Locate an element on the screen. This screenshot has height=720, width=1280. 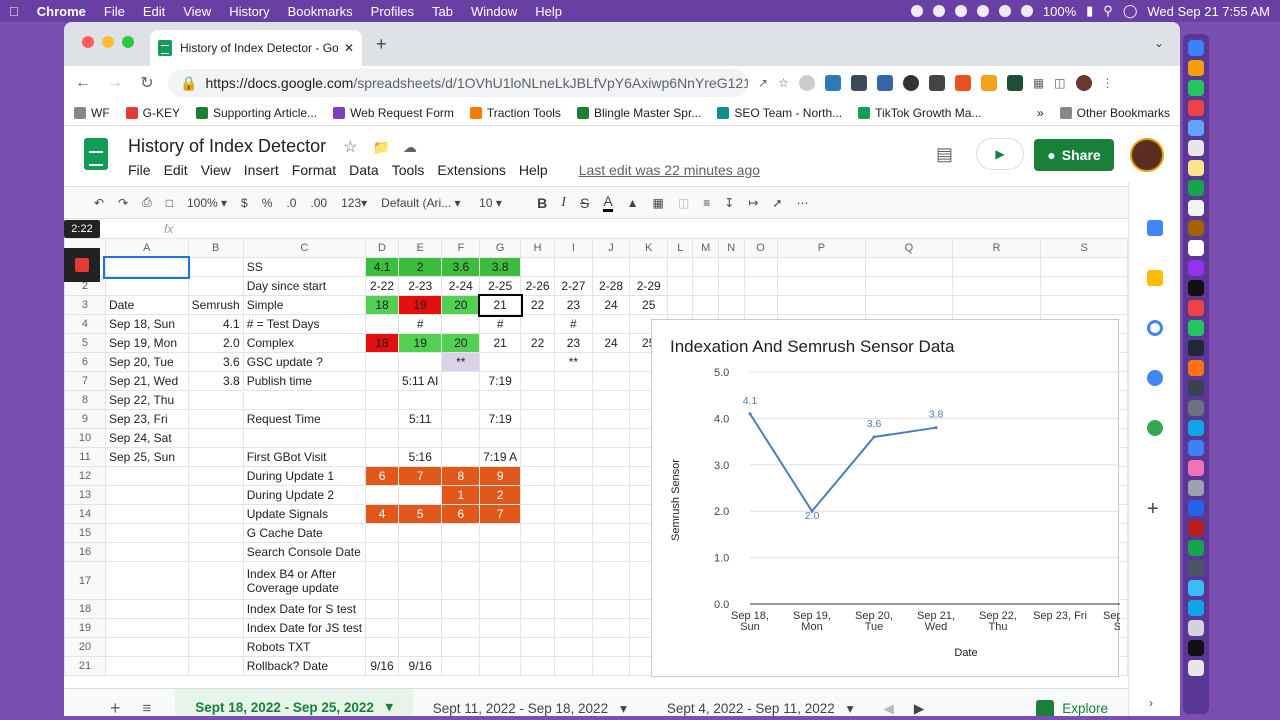
cell-a9: Sep 23, Fri is located at coordinates (146, 419).